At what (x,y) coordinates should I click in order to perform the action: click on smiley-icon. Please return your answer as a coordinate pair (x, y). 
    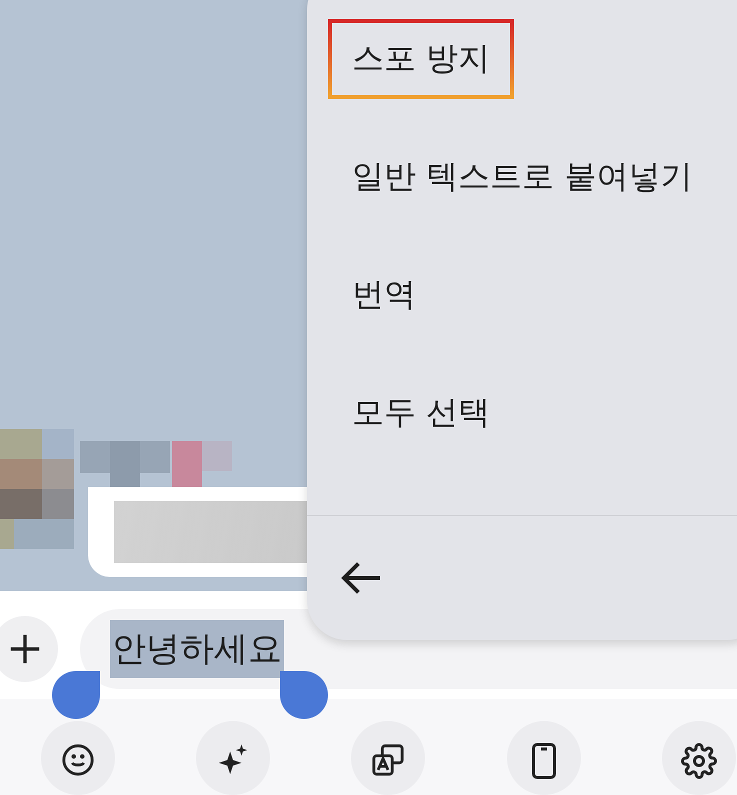
    Looking at the image, I should click on (77, 760).